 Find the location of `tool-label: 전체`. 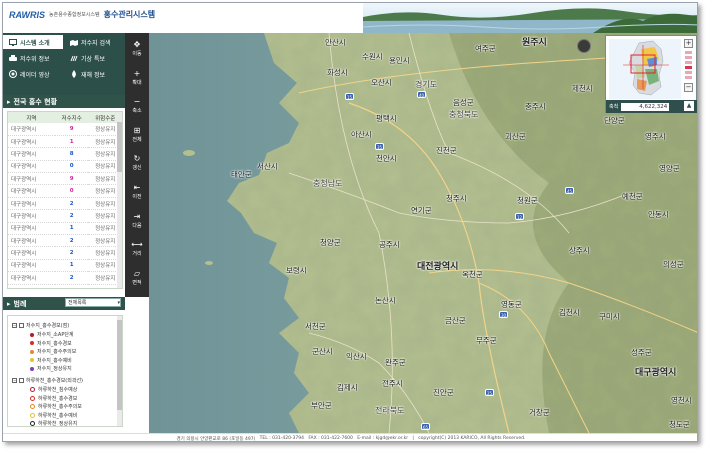

tool-label: 전체 is located at coordinates (137, 139).